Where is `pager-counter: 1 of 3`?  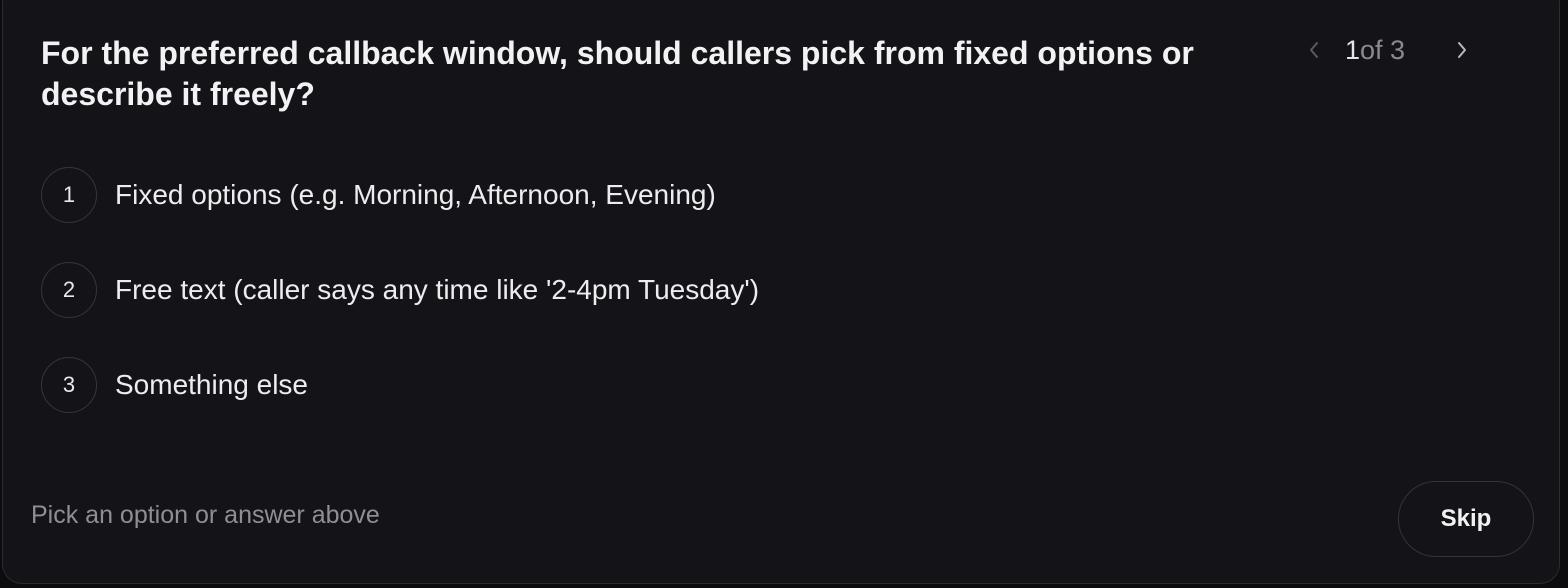 pager-counter: 1 of 3 is located at coordinates (1390, 50).